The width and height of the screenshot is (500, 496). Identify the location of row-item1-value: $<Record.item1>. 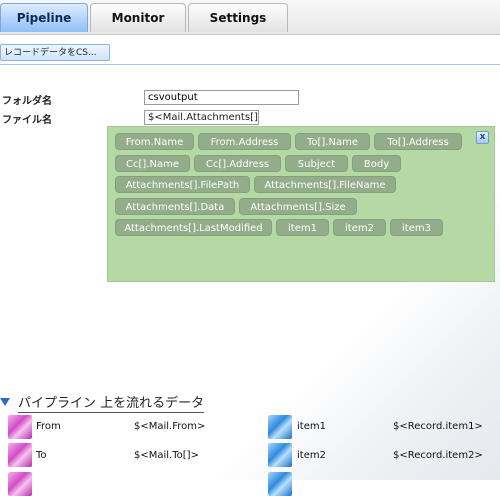
(438, 426).